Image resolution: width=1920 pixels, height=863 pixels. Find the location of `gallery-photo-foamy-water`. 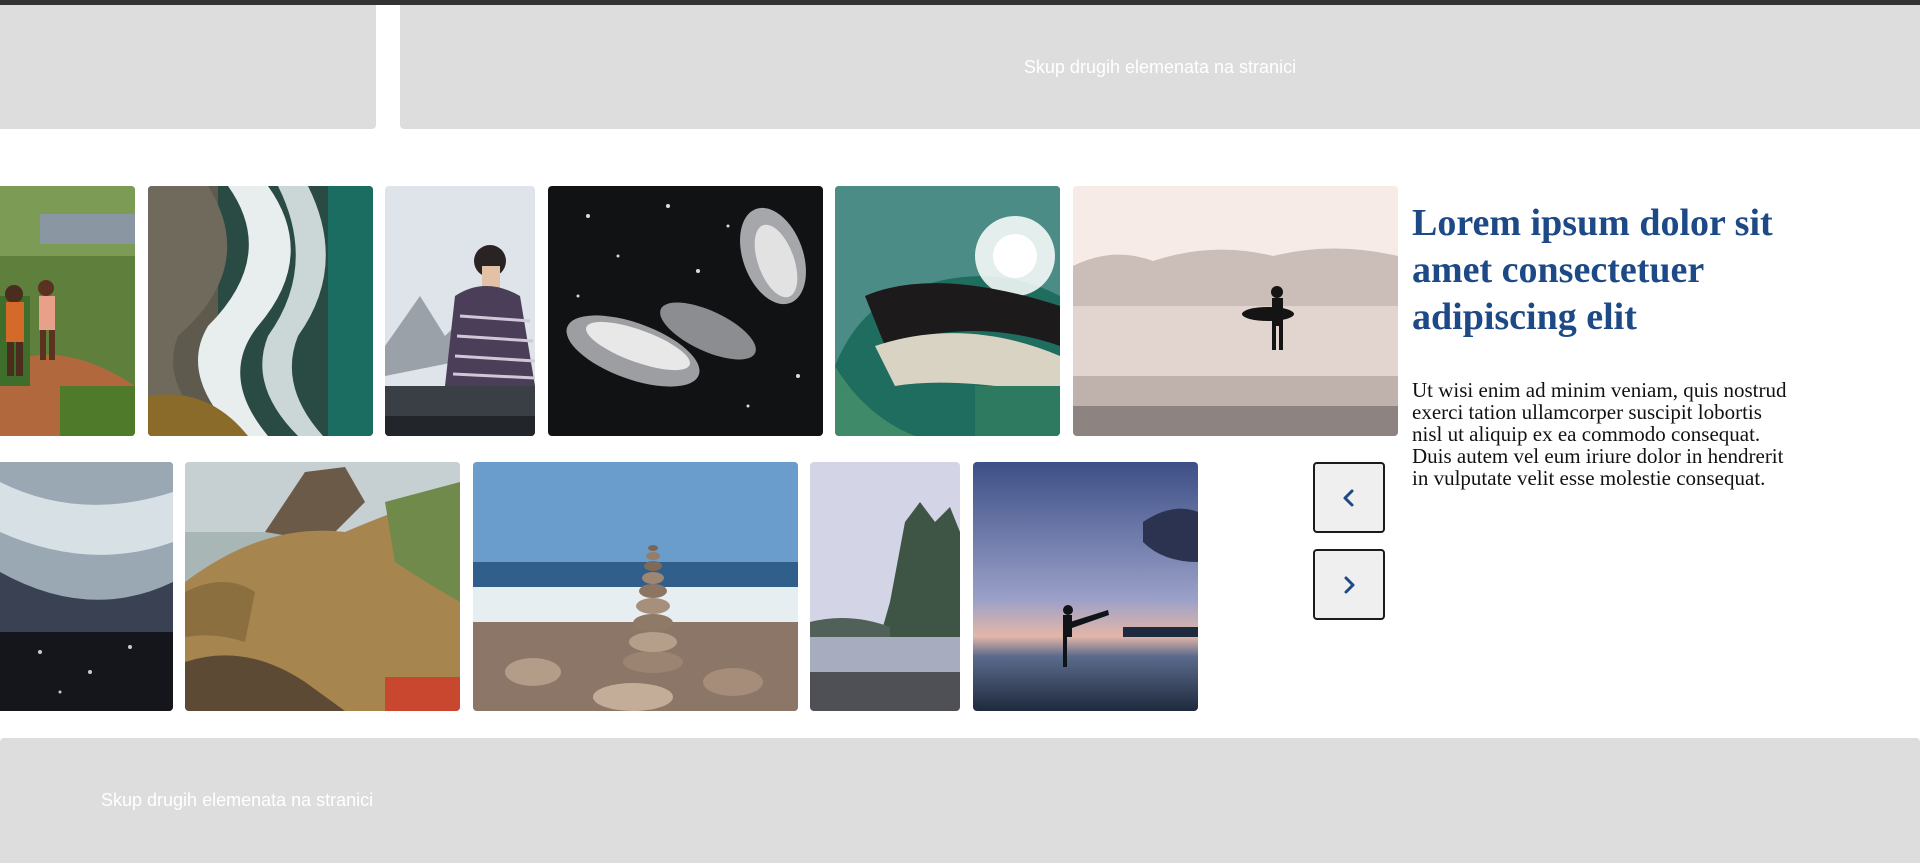

gallery-photo-foamy-water is located at coordinates (86, 586).